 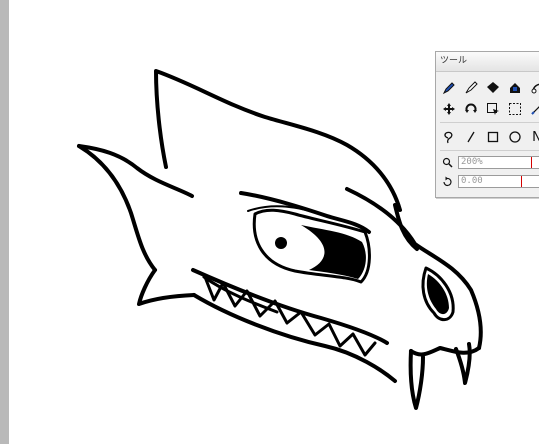 I want to click on rect-select-icon, so click(x=515, y=109).